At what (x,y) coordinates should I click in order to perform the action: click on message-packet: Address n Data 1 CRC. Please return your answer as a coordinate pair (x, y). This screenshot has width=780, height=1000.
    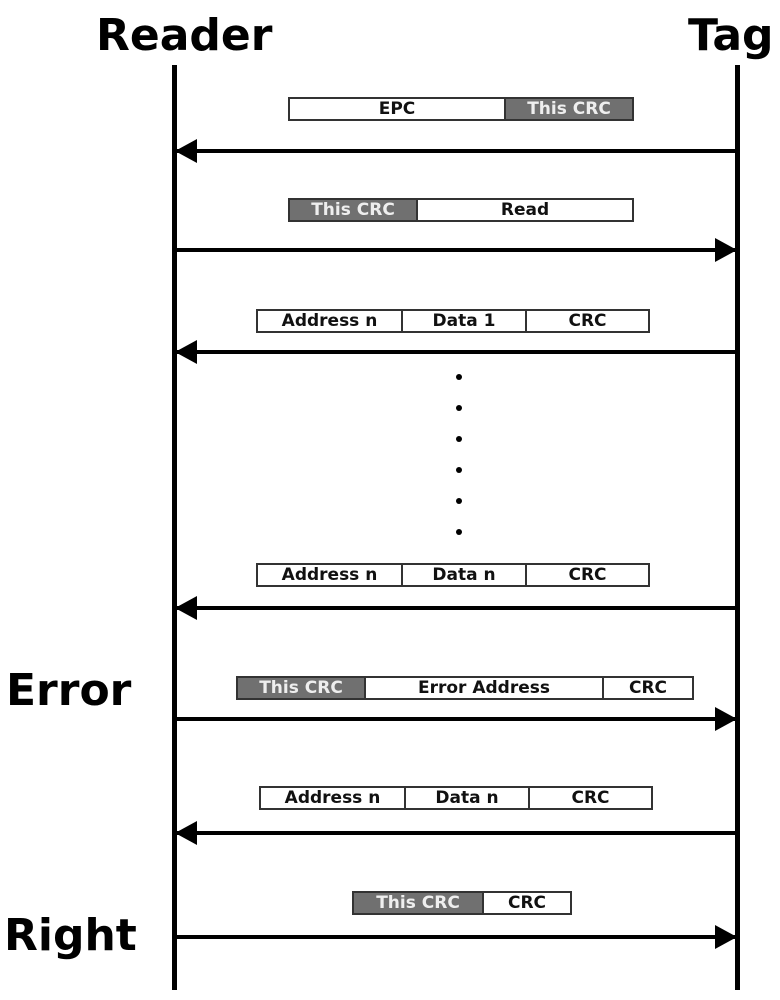
    Looking at the image, I should click on (453, 321).